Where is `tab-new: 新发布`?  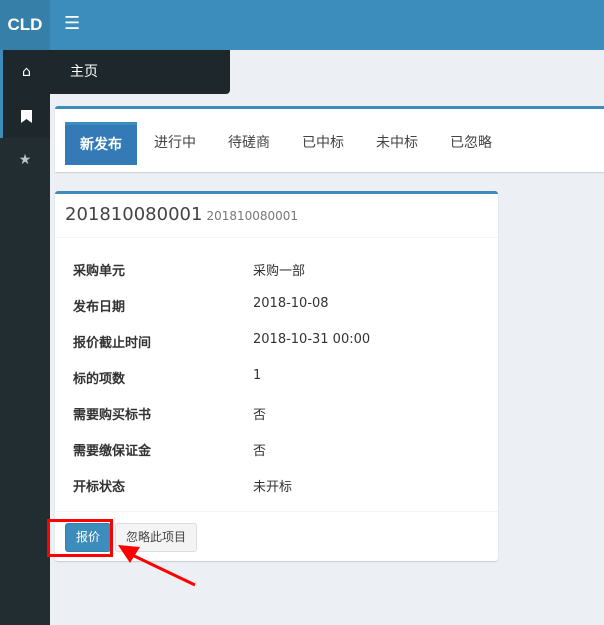 tab-new: 新发布 is located at coordinates (101, 143).